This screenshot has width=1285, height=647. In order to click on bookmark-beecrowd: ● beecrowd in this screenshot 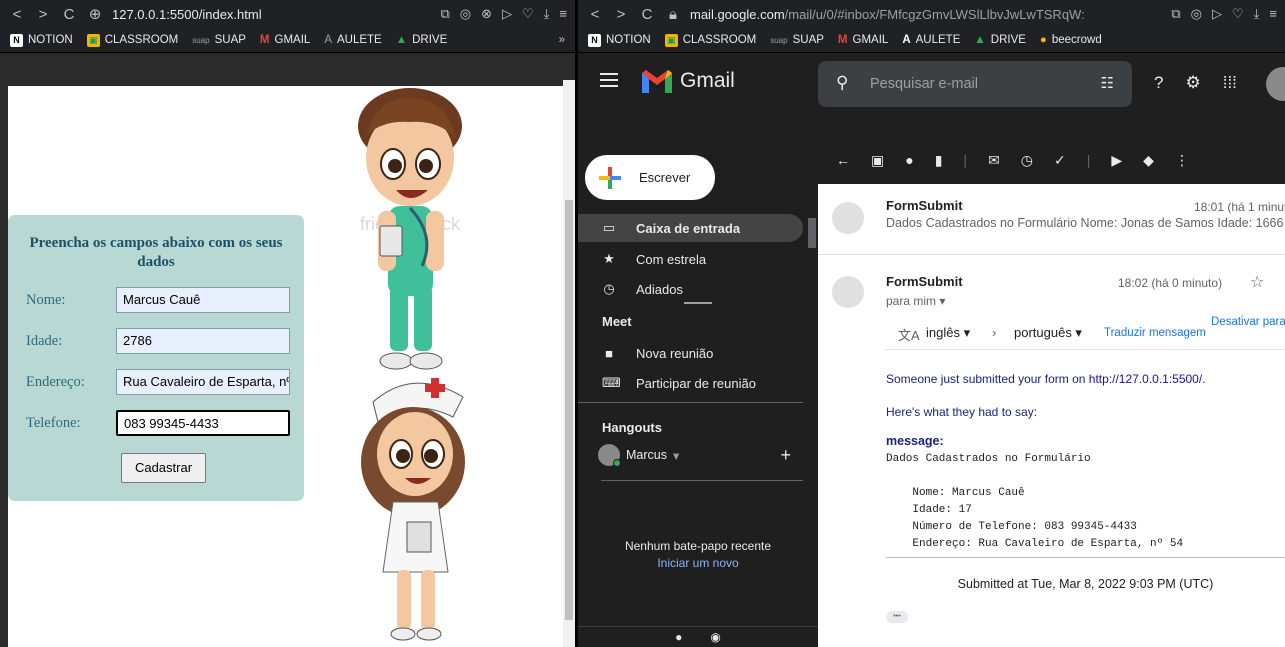, I will do `click(1071, 40)`.